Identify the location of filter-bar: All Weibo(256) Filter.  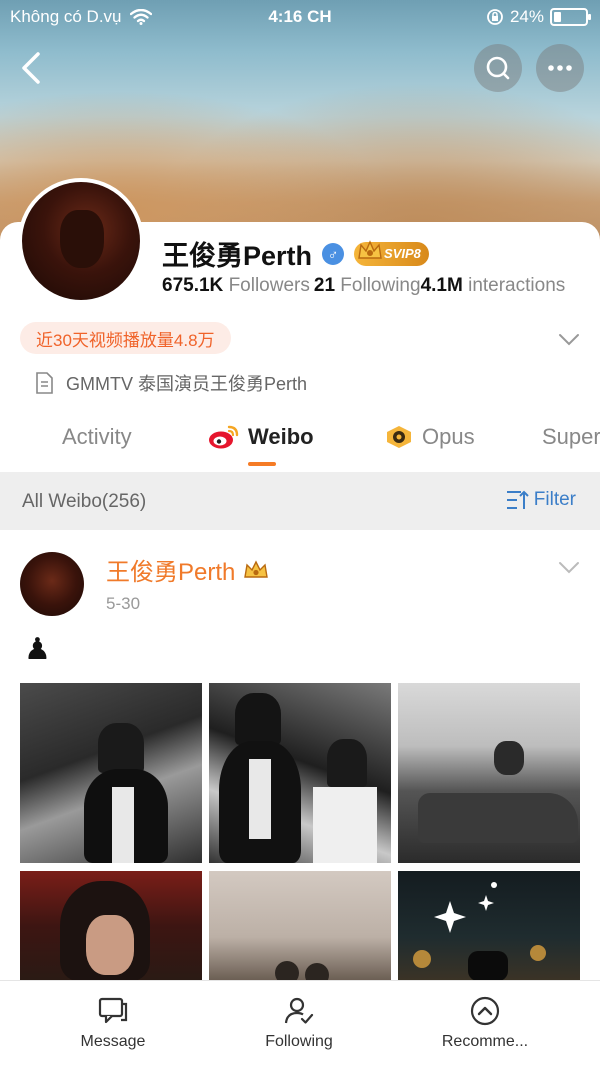
(300, 501).